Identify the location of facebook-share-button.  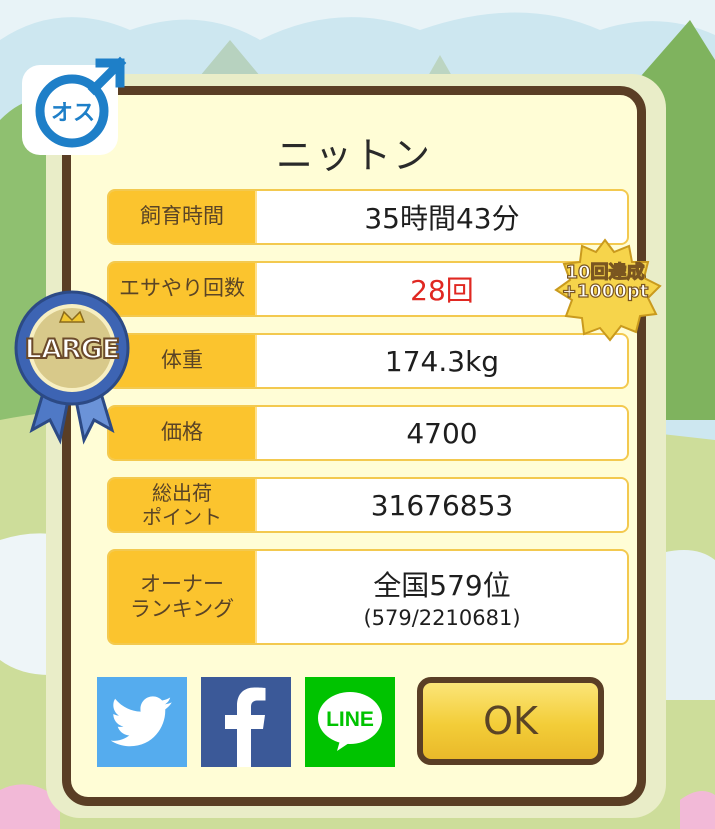
(246, 722).